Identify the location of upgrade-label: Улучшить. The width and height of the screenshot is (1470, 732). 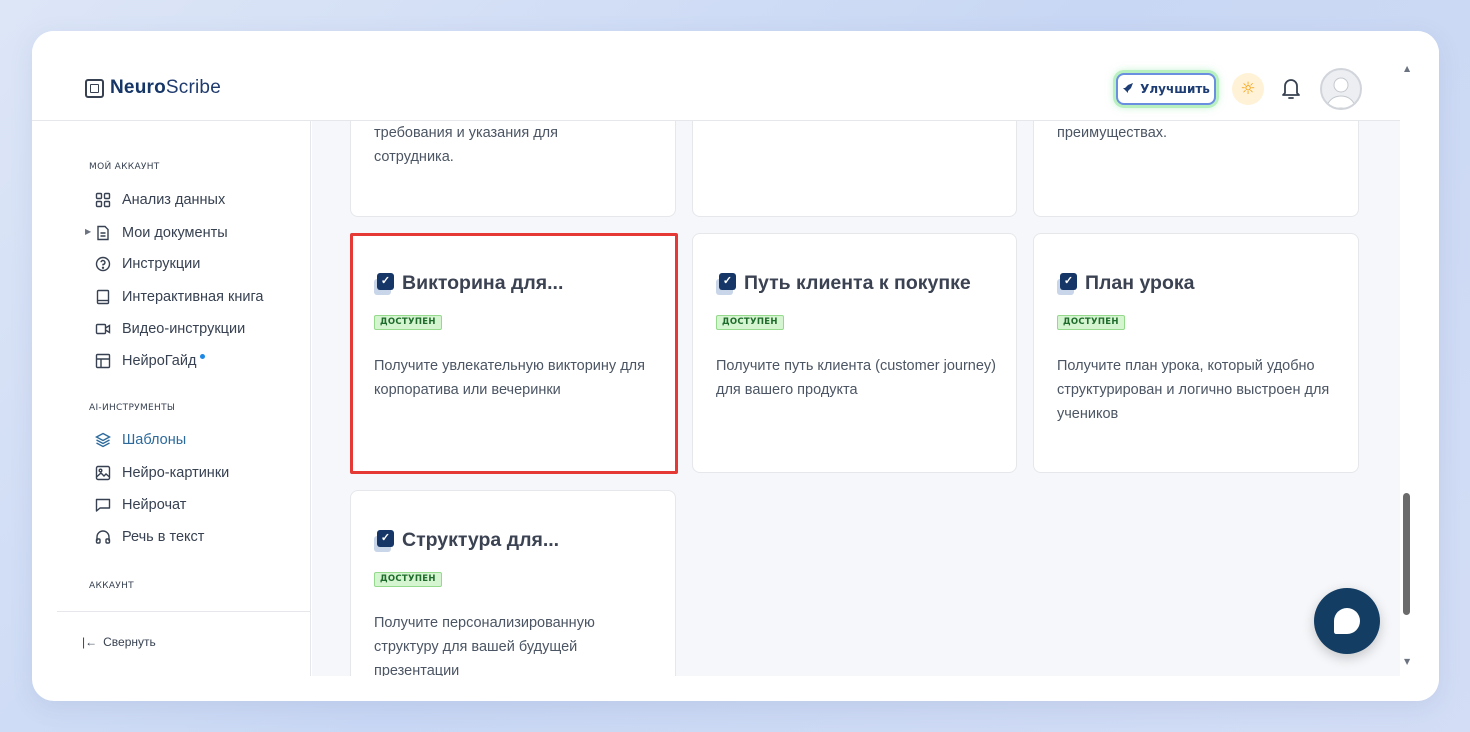
(1175, 89).